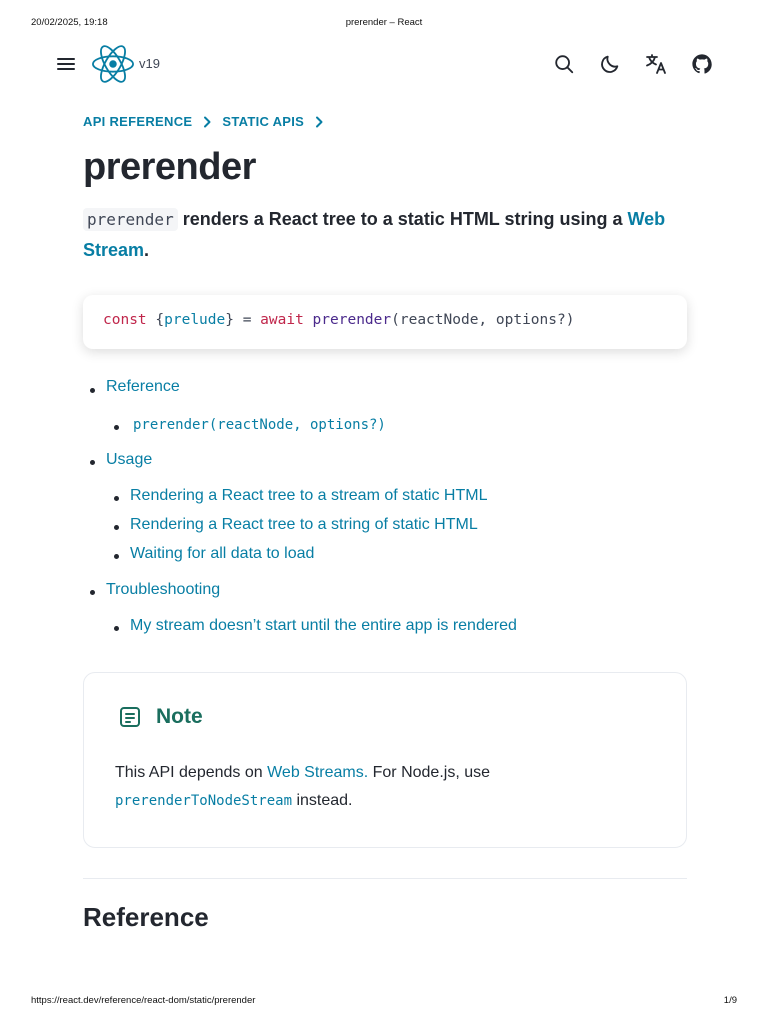  What do you see at coordinates (564, 64) in the screenshot?
I see `search-icon` at bounding box center [564, 64].